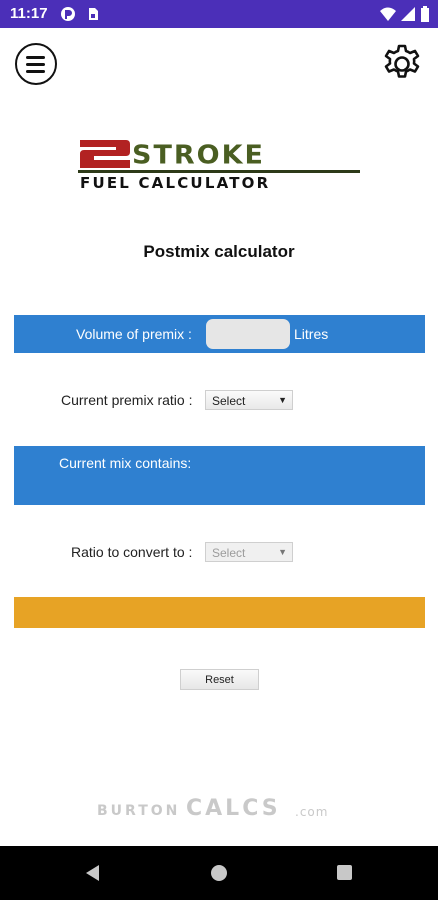 The width and height of the screenshot is (438, 900). What do you see at coordinates (344, 872) in the screenshot?
I see `recent-apps-icon` at bounding box center [344, 872].